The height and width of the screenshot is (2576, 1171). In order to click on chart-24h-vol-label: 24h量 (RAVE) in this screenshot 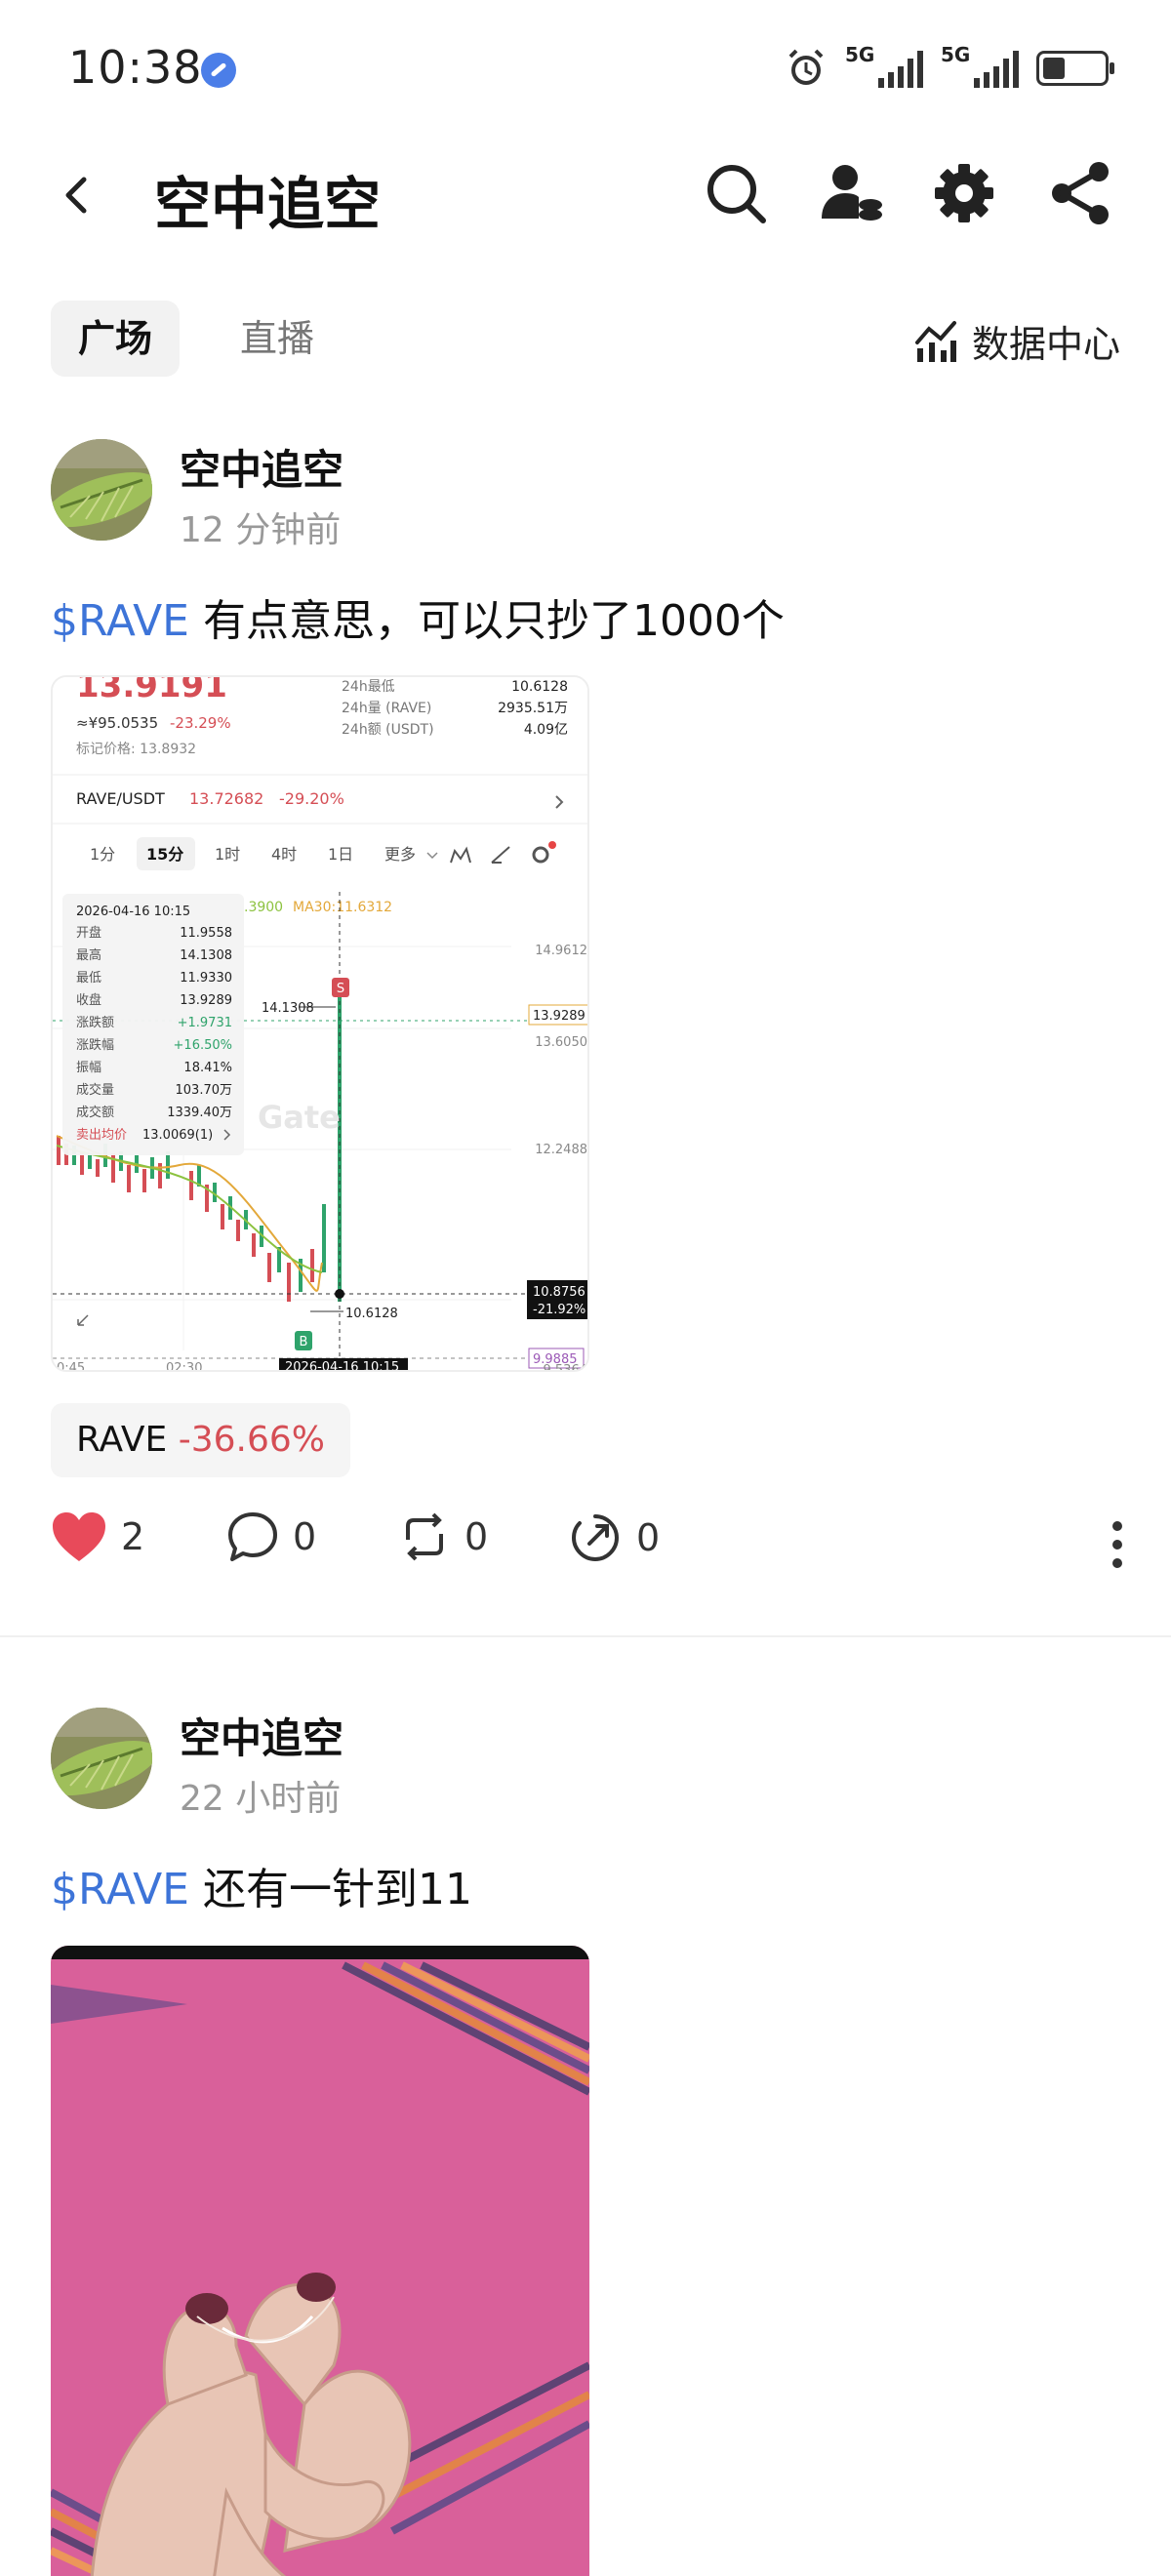, I will do `click(386, 708)`.